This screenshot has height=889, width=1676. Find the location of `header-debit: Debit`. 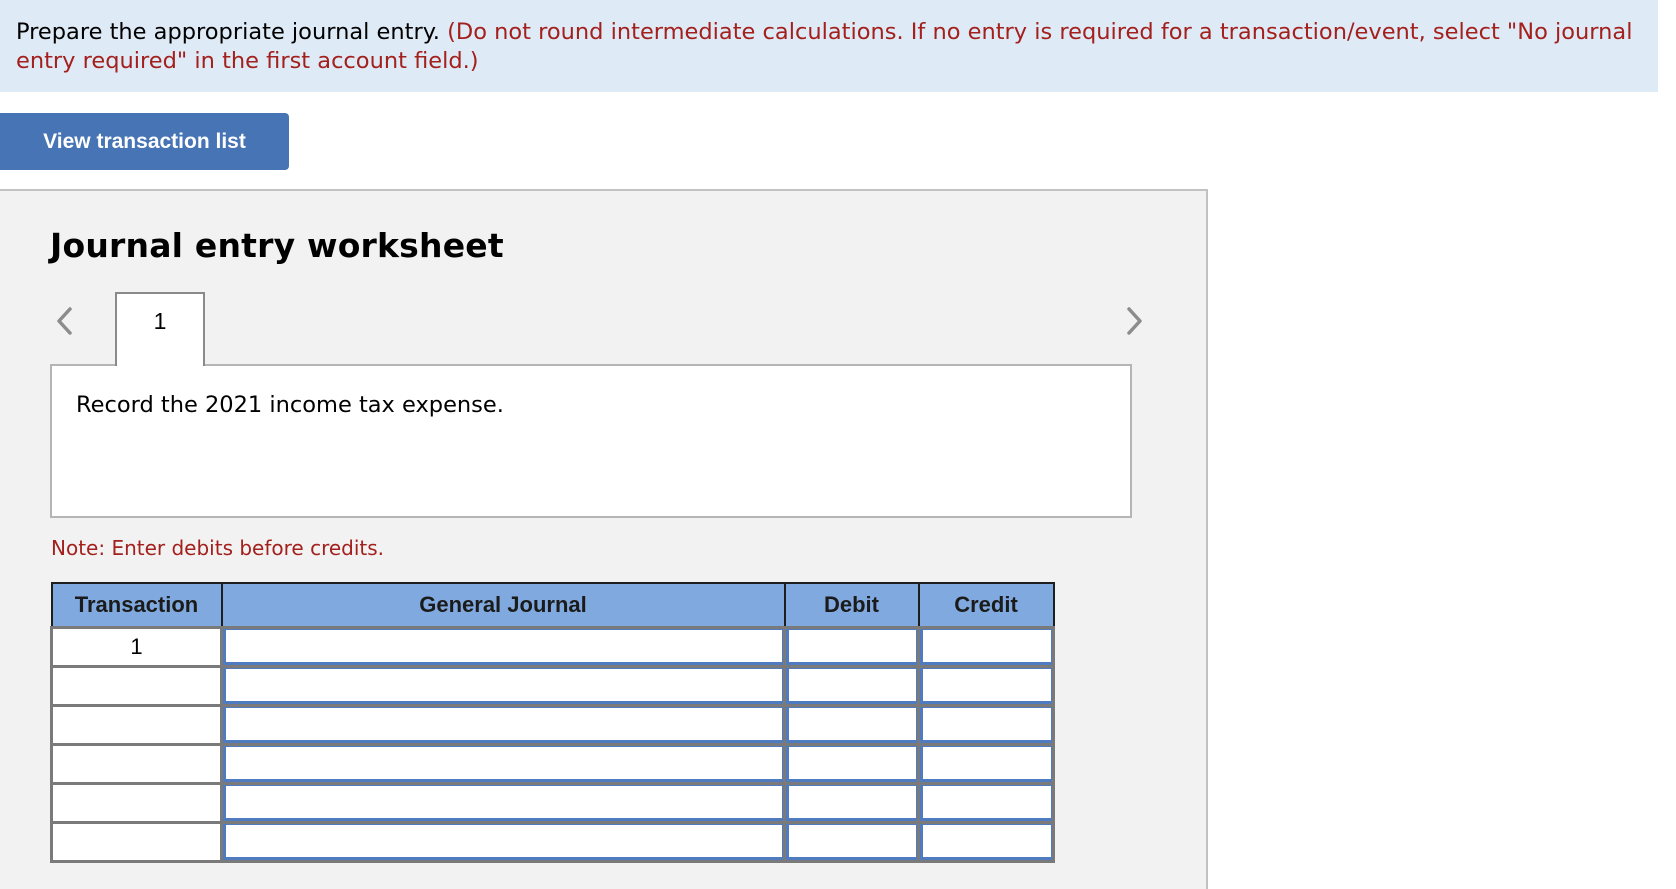

header-debit: Debit is located at coordinates (851, 605).